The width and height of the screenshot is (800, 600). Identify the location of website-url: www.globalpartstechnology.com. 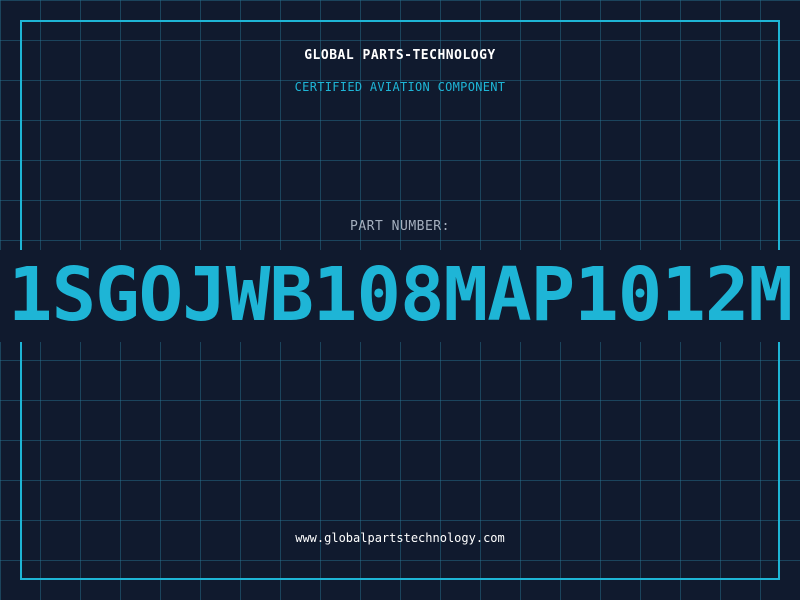
(400, 538).